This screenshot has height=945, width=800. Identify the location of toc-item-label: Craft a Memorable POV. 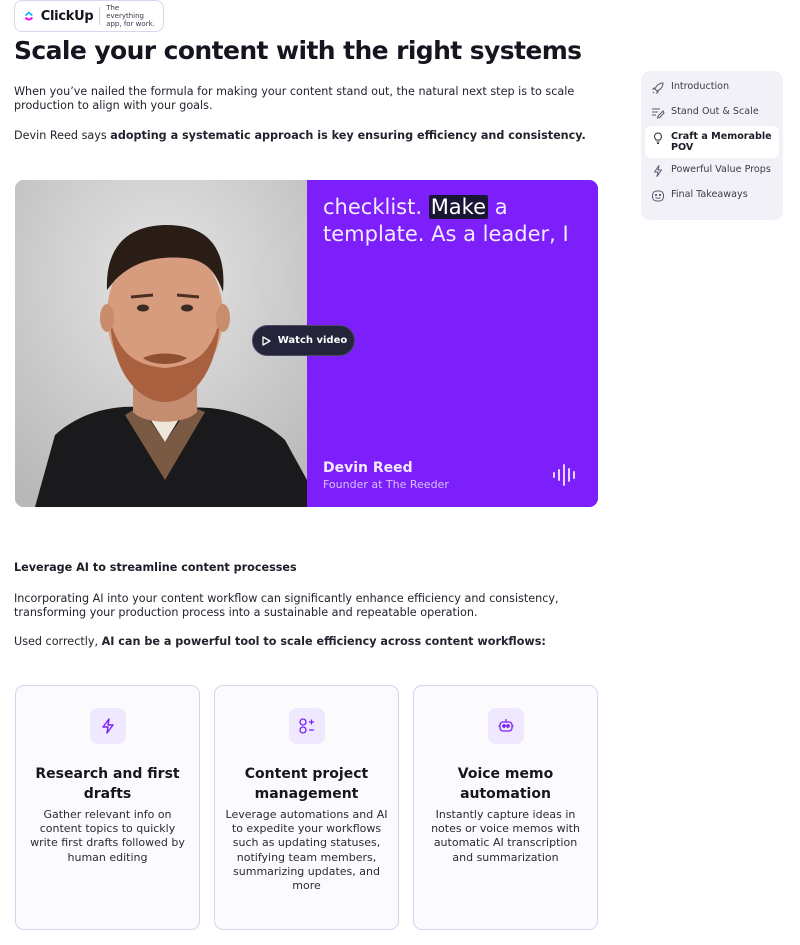
(721, 142).